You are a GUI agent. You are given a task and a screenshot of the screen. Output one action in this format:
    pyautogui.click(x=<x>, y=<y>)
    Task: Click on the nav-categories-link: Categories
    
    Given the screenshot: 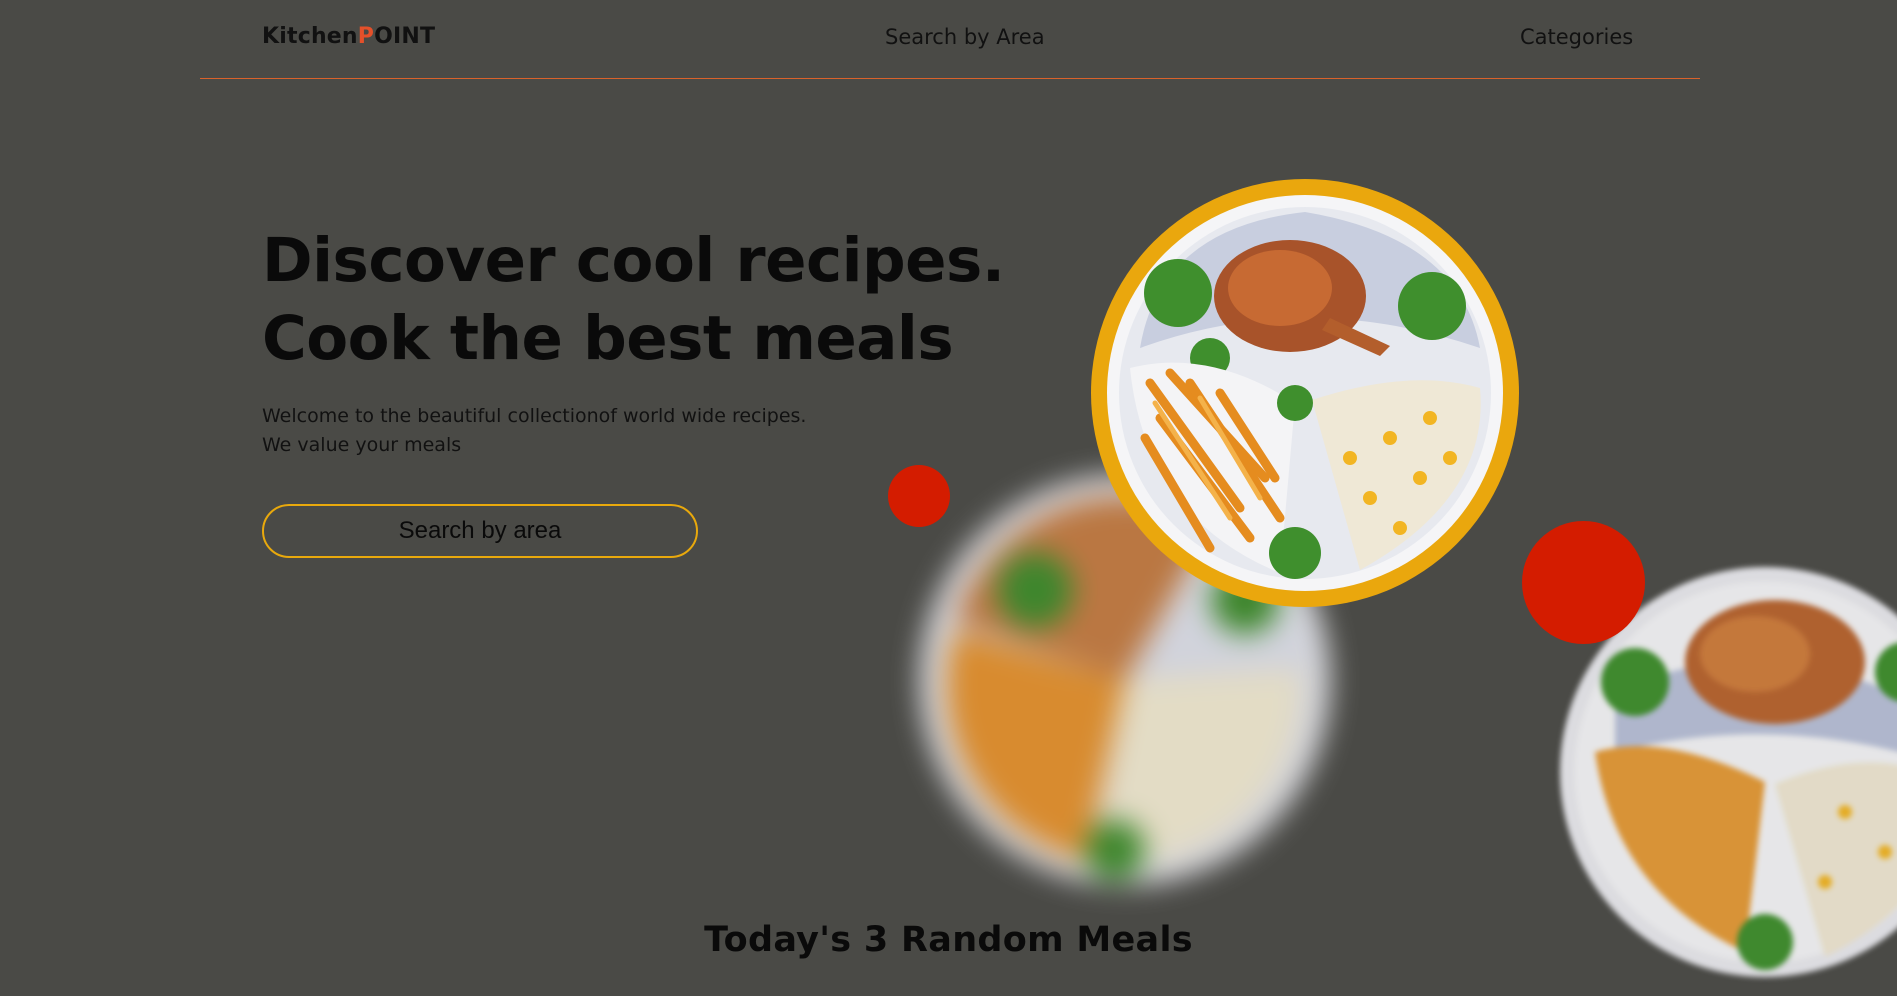 What is the action you would take?
    pyautogui.click(x=1576, y=37)
    